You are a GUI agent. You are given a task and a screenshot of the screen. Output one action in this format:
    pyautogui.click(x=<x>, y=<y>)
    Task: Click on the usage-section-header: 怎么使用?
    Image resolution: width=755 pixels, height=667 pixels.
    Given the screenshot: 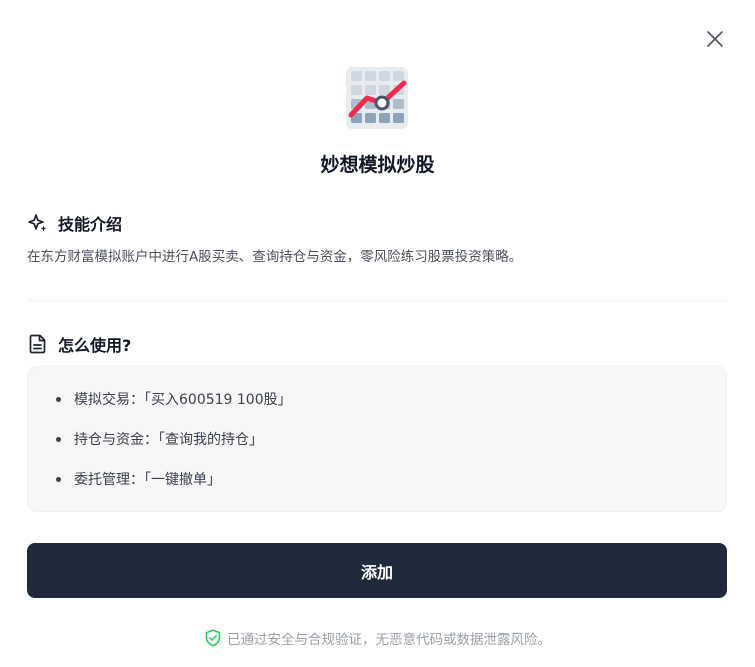 What is the action you would take?
    pyautogui.click(x=79, y=344)
    